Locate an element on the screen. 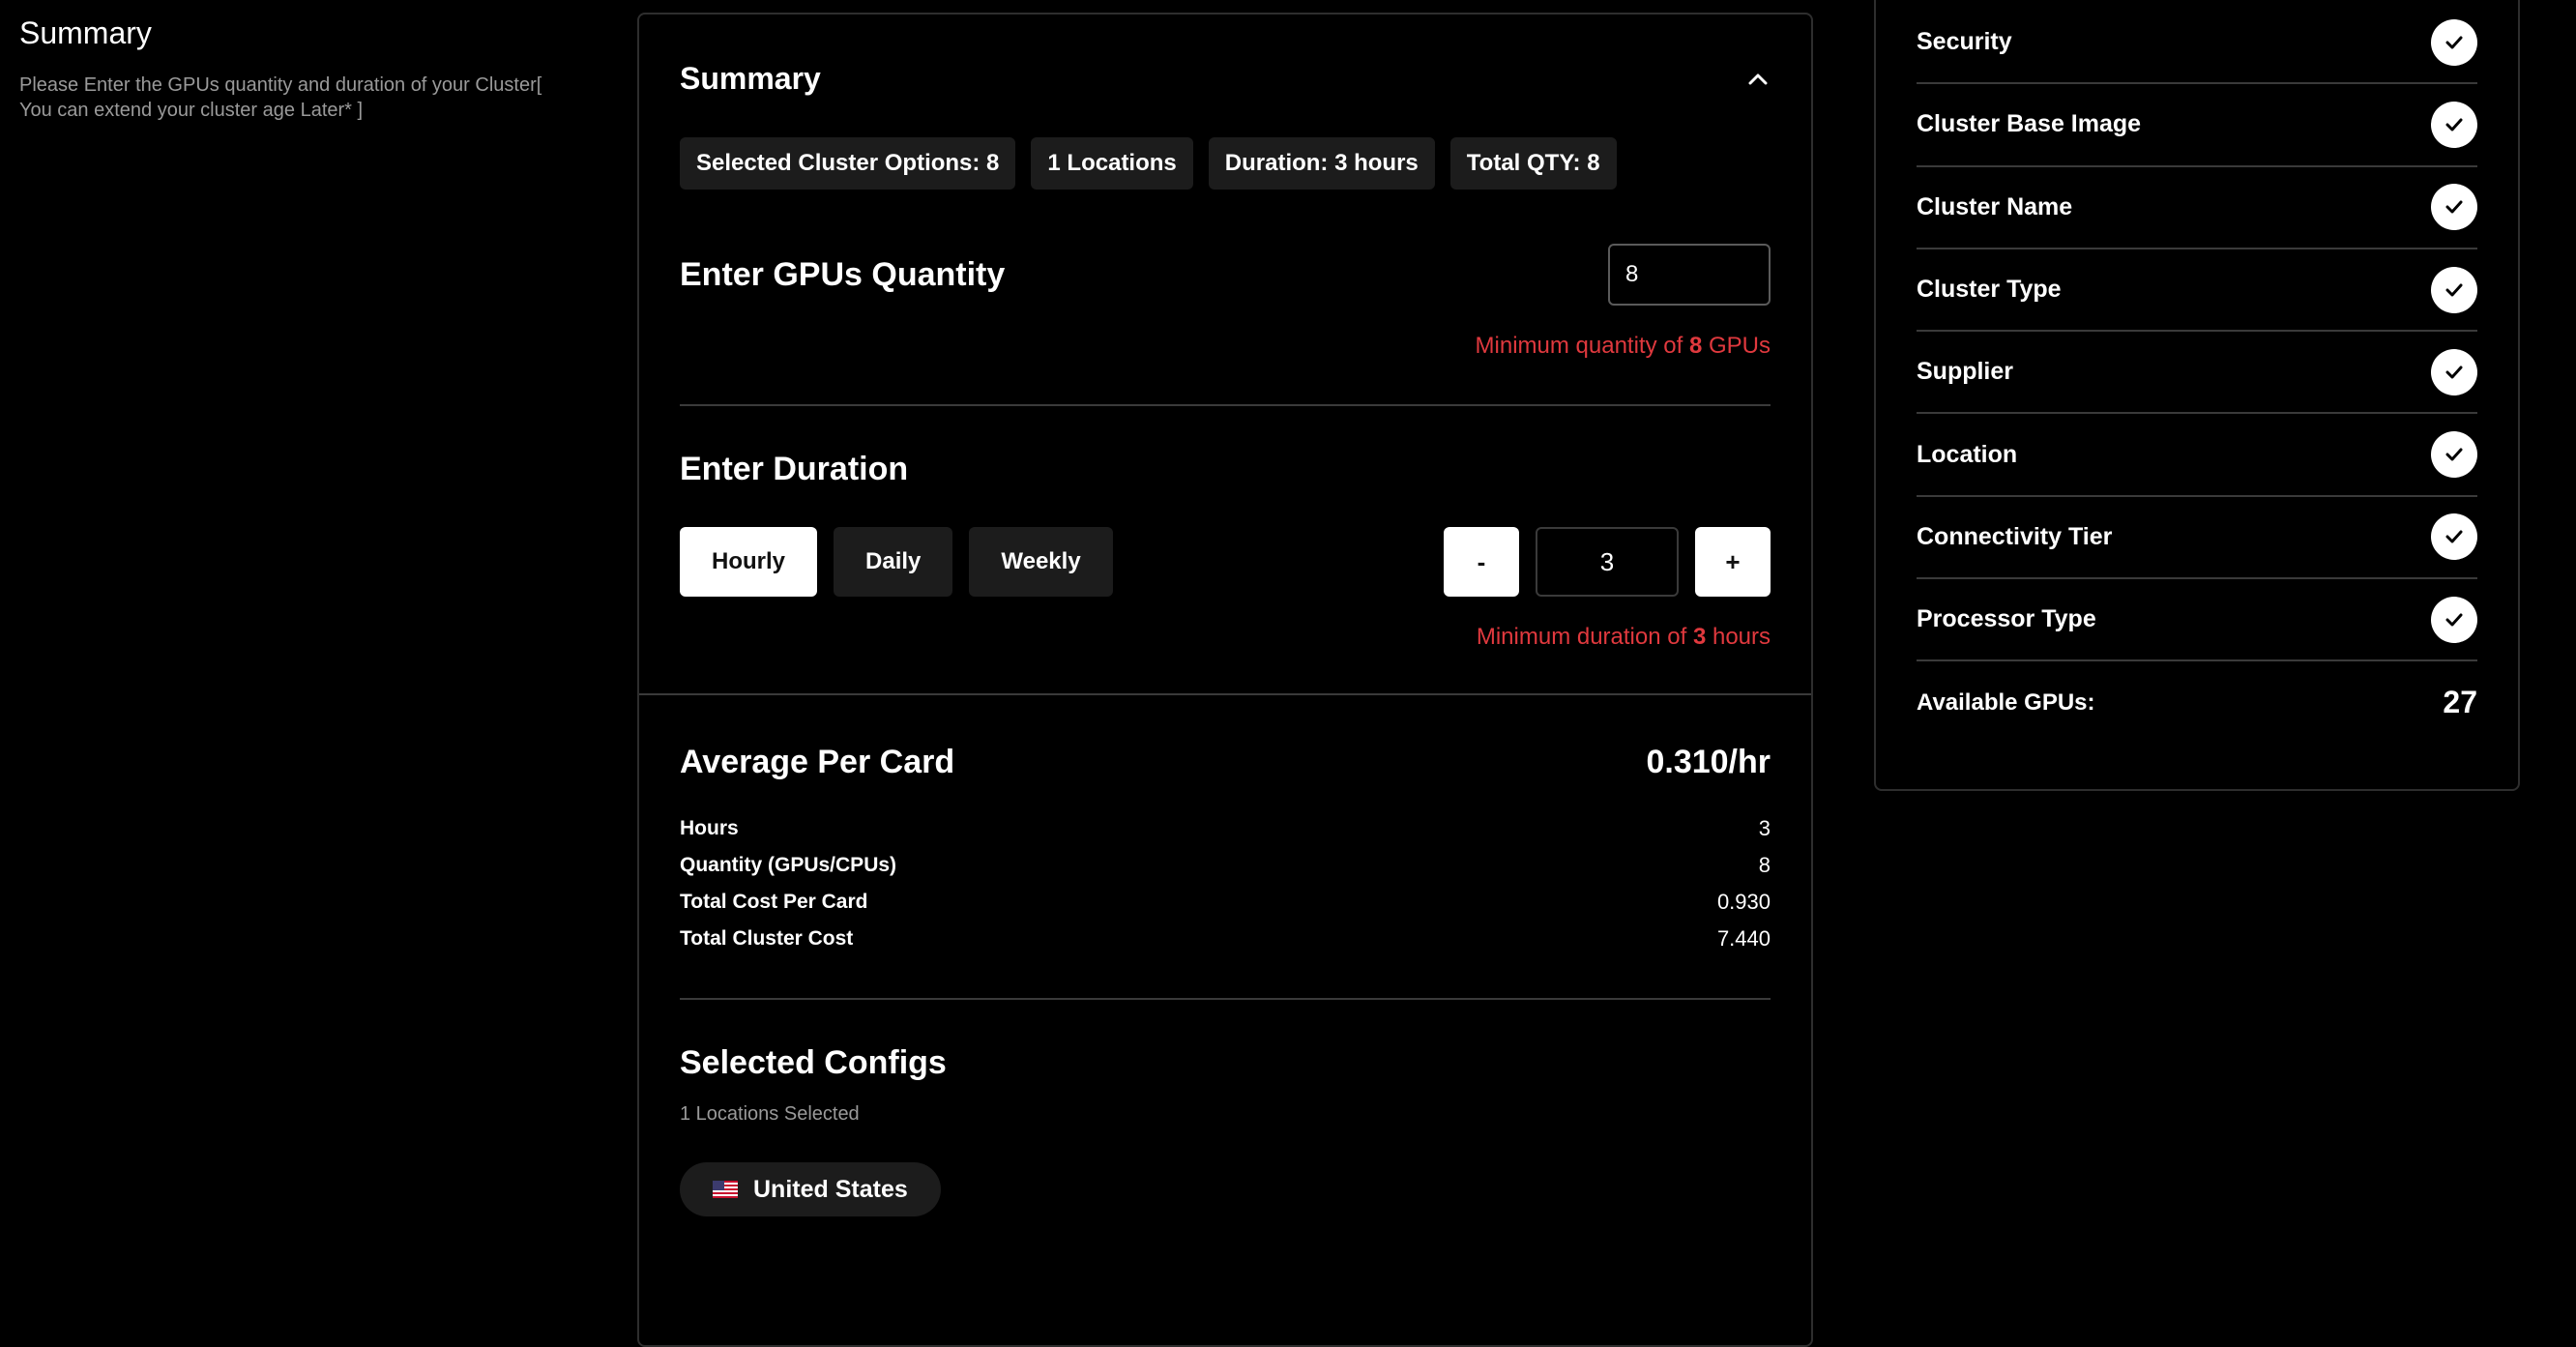 The width and height of the screenshot is (2576, 1347). duration-hint-prefix: Minimum duration of is located at coordinates (1584, 637).